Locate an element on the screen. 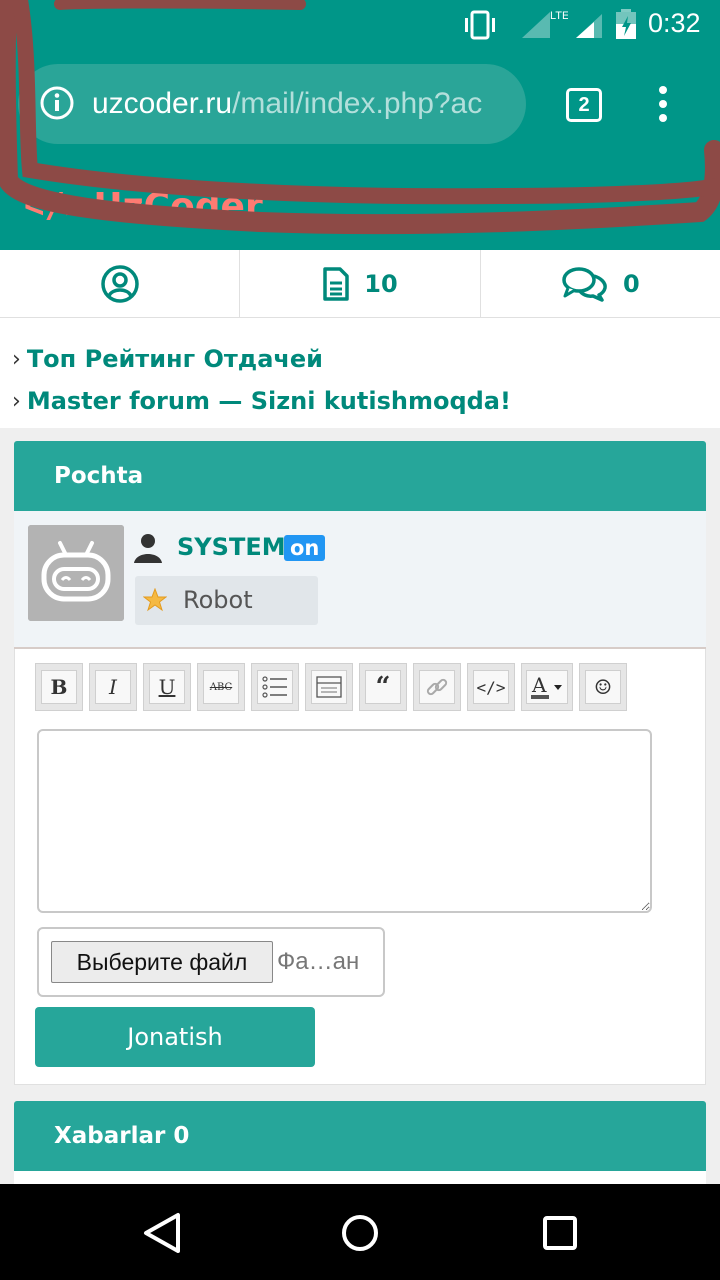  star-icon is located at coordinates (155, 600).